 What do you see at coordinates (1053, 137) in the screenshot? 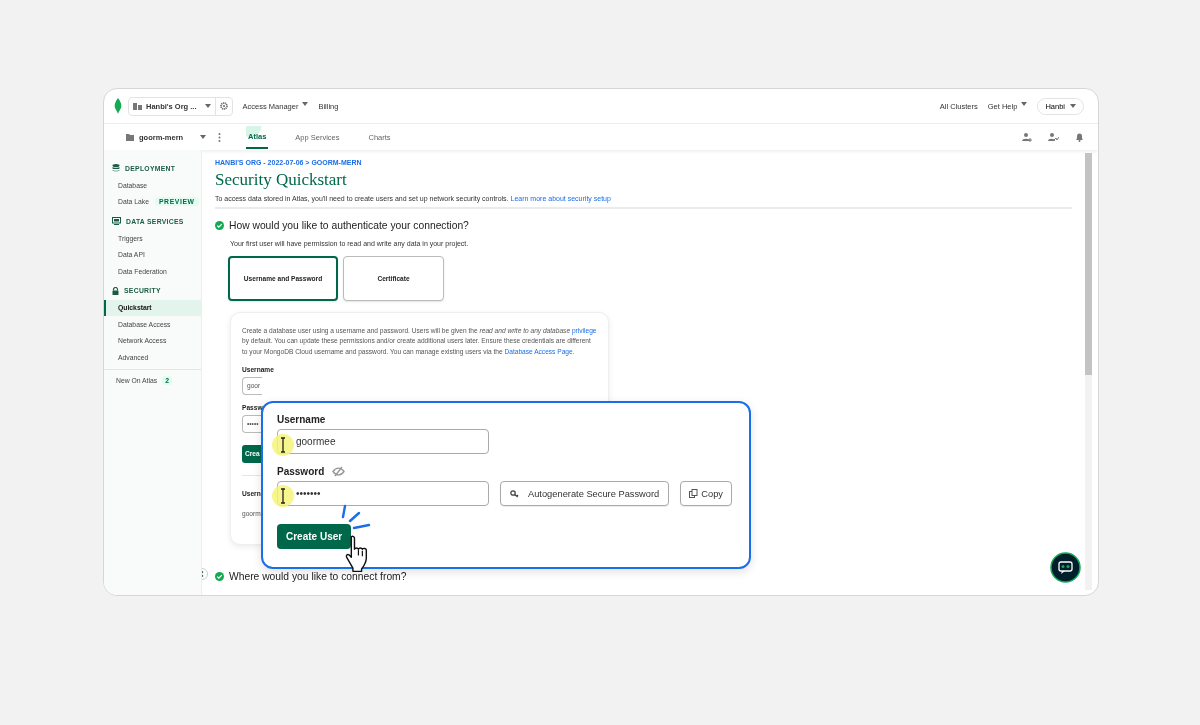
I see `user-activity-icon` at bounding box center [1053, 137].